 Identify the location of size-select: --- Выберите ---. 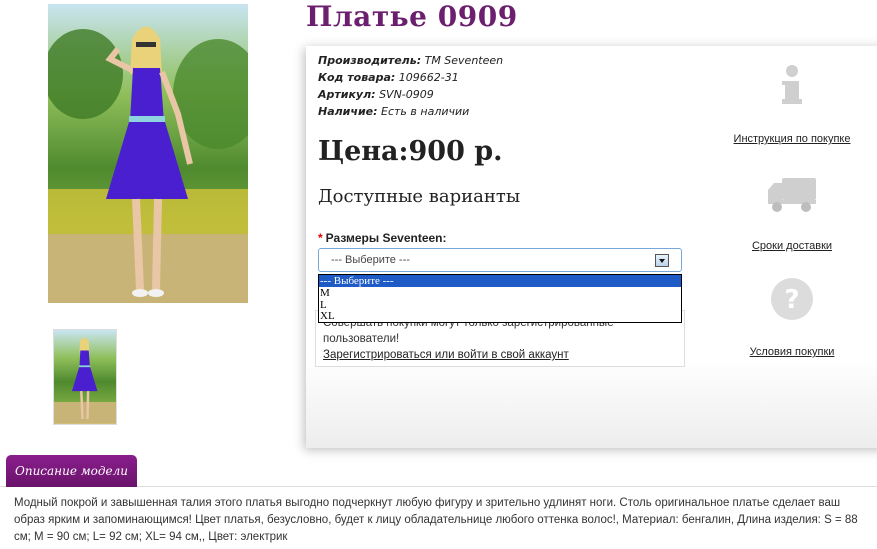
(500, 260).